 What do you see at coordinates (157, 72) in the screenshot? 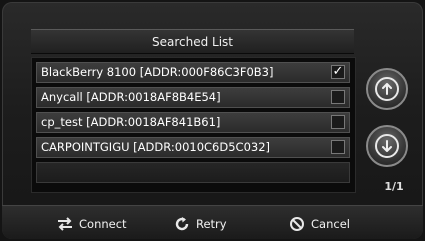
I see `device-label: BlackBerry 8100 [ADDR:000F86C3F0B3]` at bounding box center [157, 72].